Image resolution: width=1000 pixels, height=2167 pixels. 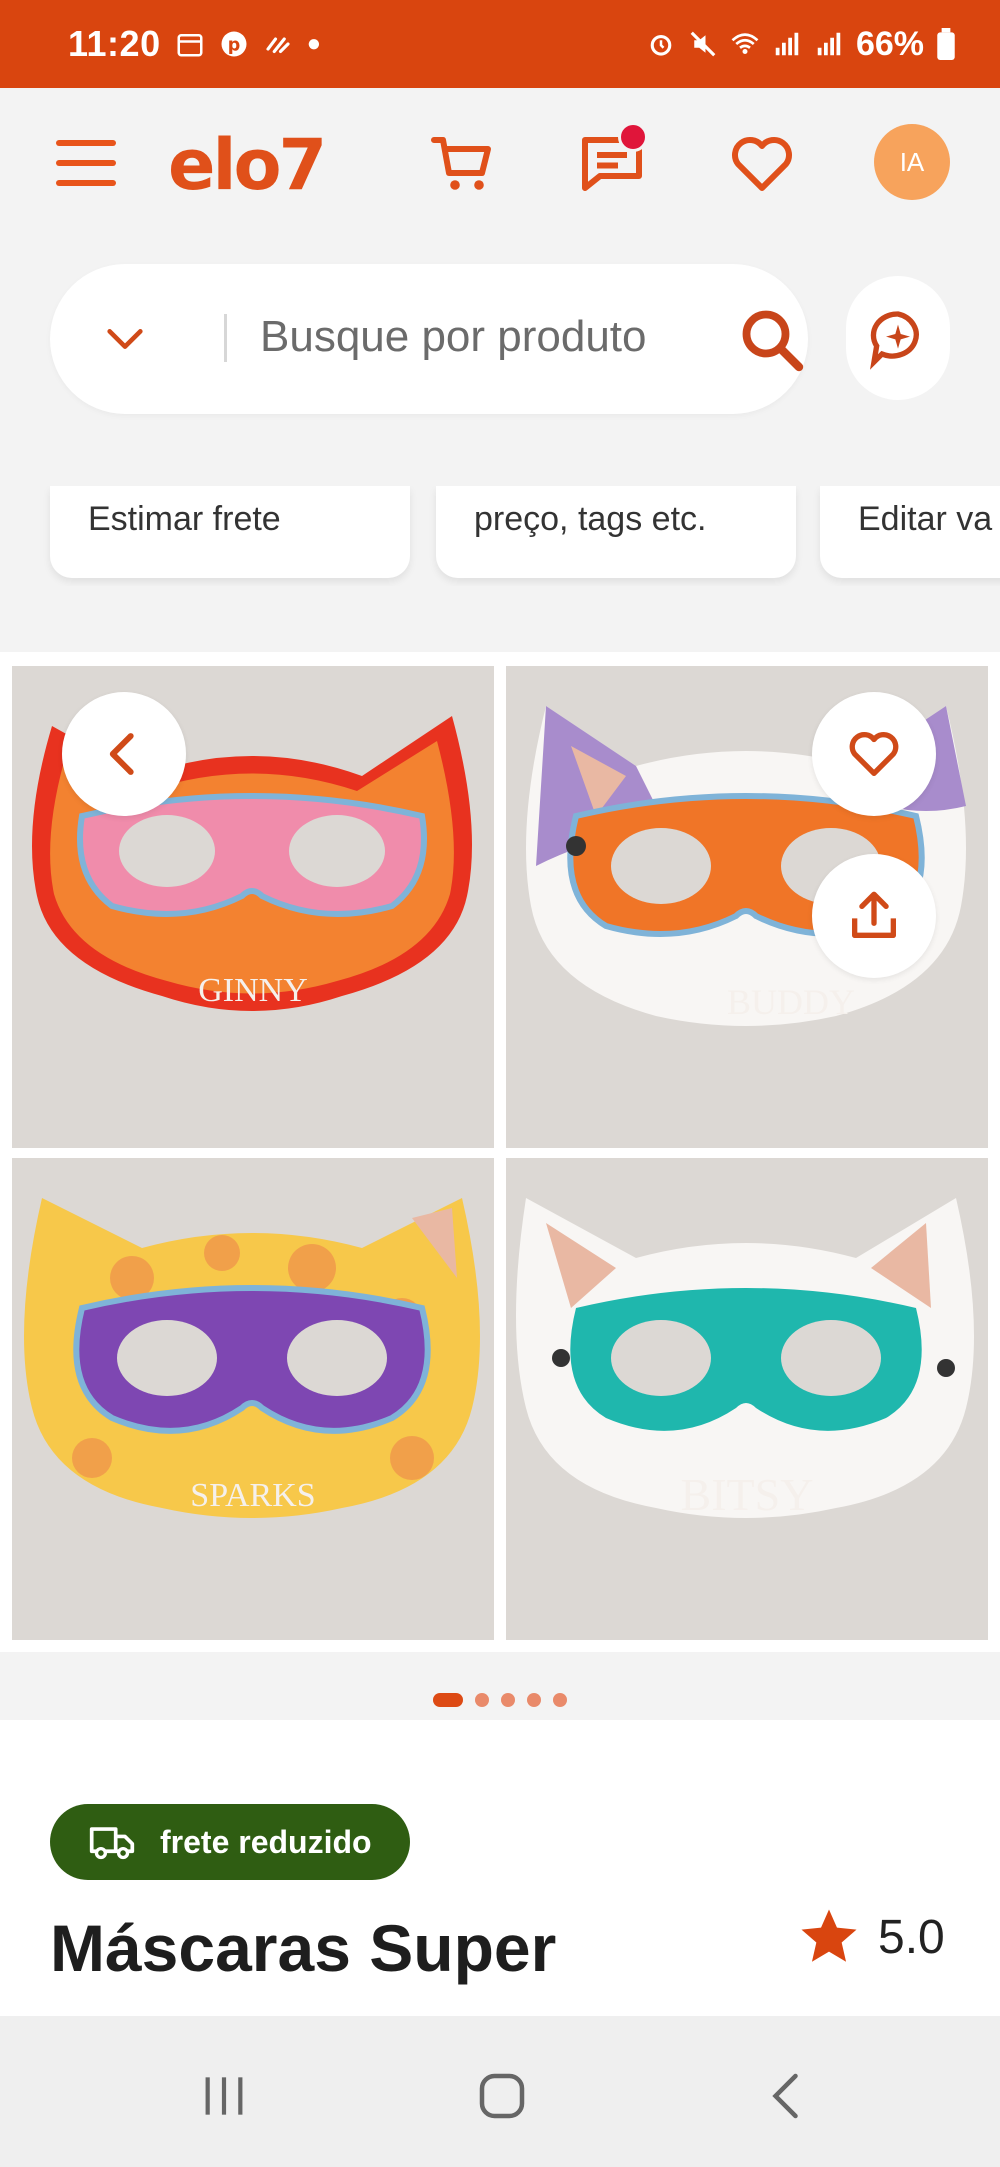 I want to click on chip-edit: Editar va, so click(x=910, y=532).